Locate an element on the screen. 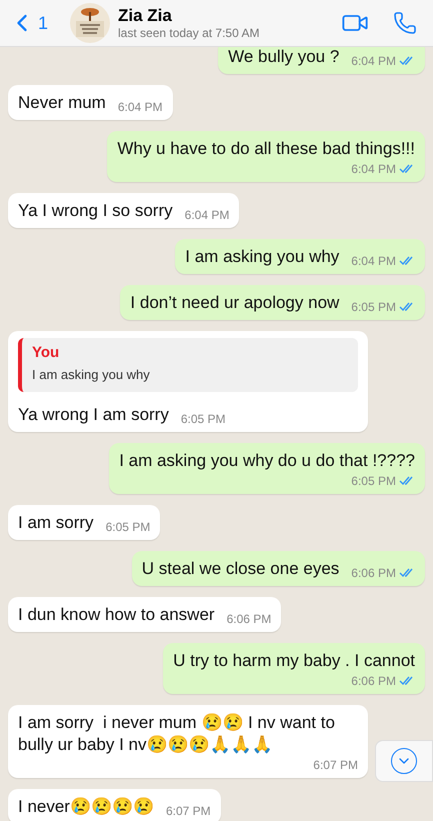 This screenshot has height=821, width=433. message-text: I am sorry is located at coordinates (56, 523).